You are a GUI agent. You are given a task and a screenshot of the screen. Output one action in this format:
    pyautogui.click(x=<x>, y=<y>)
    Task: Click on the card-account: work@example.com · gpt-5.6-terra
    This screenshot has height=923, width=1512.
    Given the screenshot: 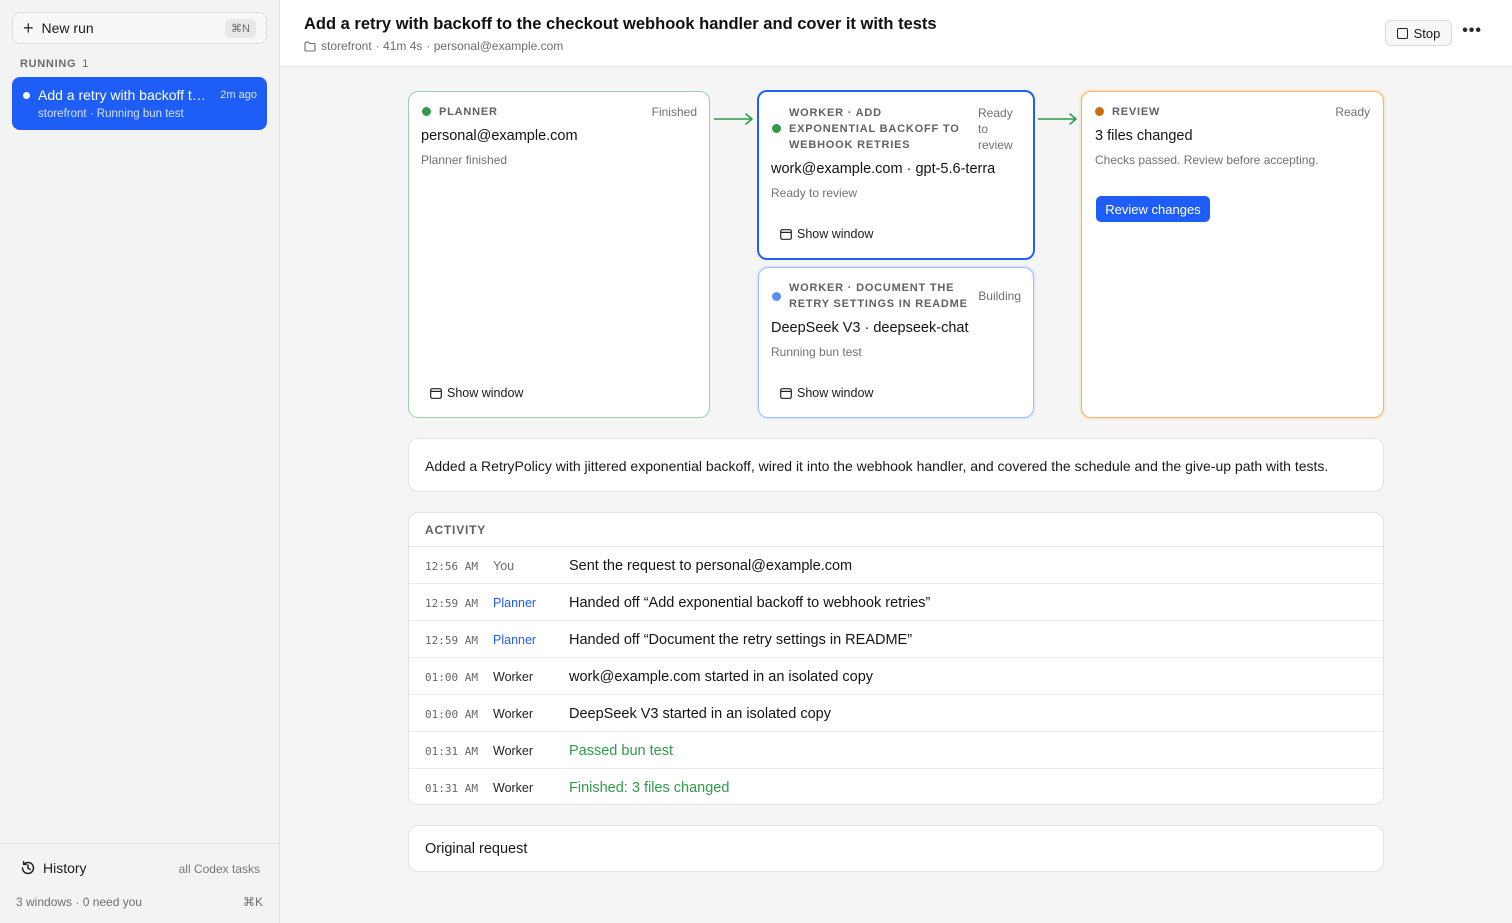 What is the action you would take?
    pyautogui.click(x=883, y=169)
    